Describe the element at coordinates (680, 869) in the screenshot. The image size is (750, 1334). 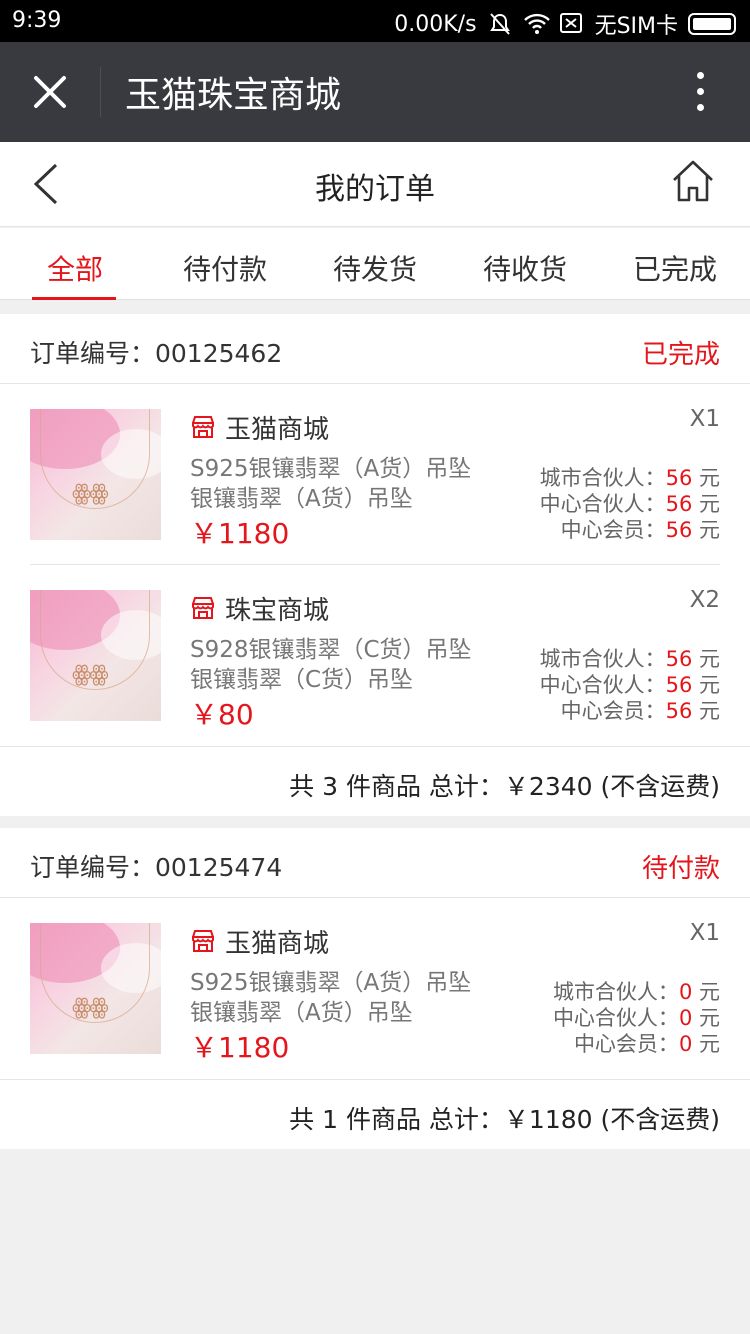
I see `order-status: 待付款` at that location.